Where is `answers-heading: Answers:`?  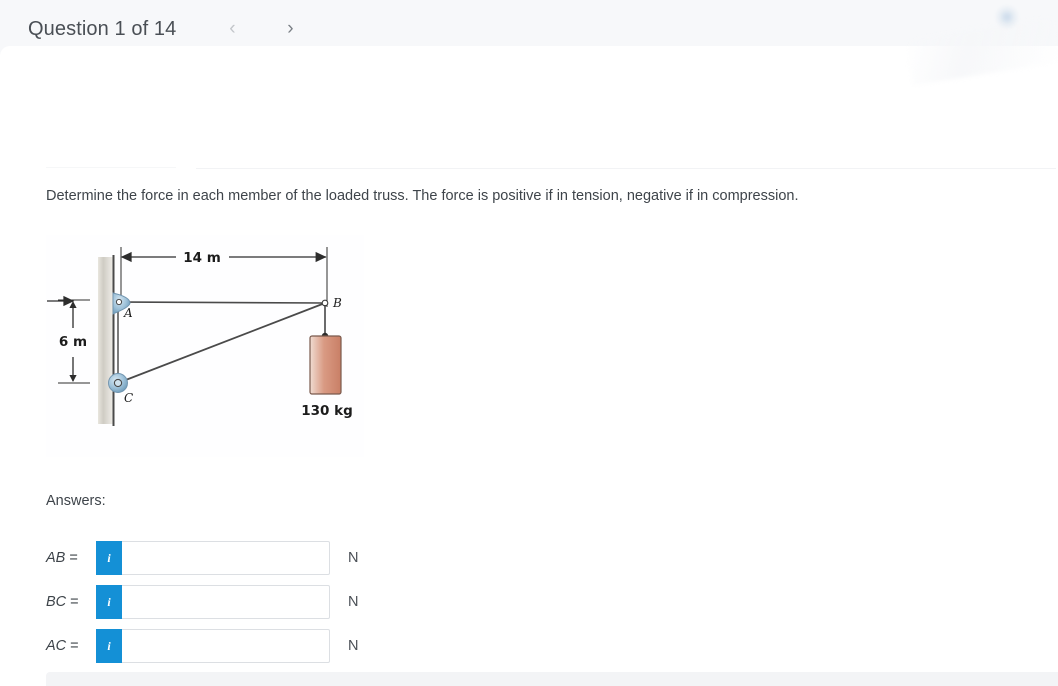 answers-heading: Answers: is located at coordinates (76, 501).